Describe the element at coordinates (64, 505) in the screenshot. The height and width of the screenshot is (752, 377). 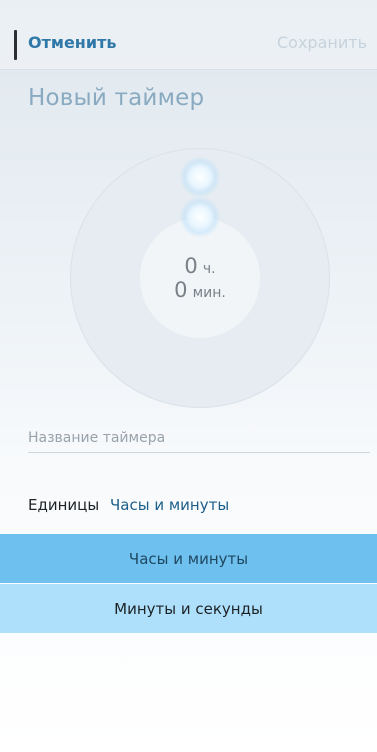
I see `units-label: Единицы` at that location.